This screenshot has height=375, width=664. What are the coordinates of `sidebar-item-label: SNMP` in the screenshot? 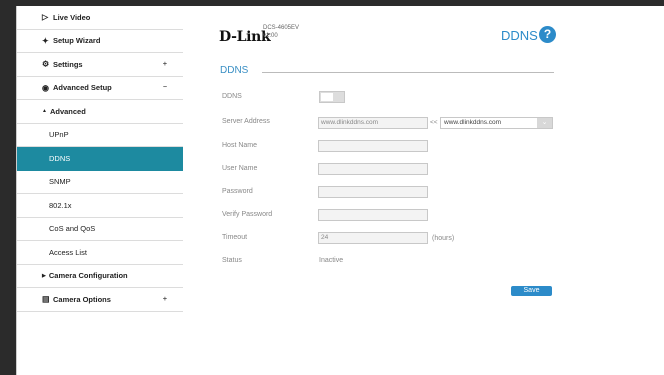 It's located at (60, 182).